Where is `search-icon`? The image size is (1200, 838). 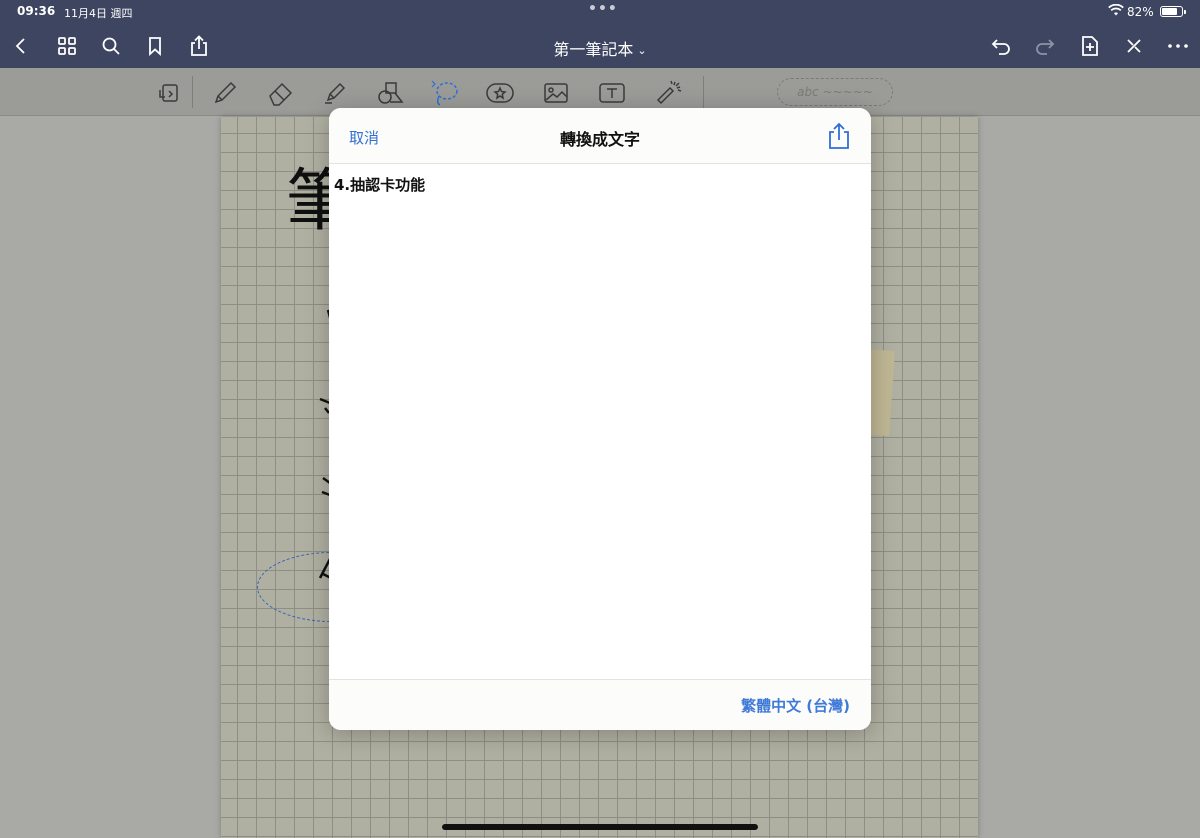
search-icon is located at coordinates (111, 46).